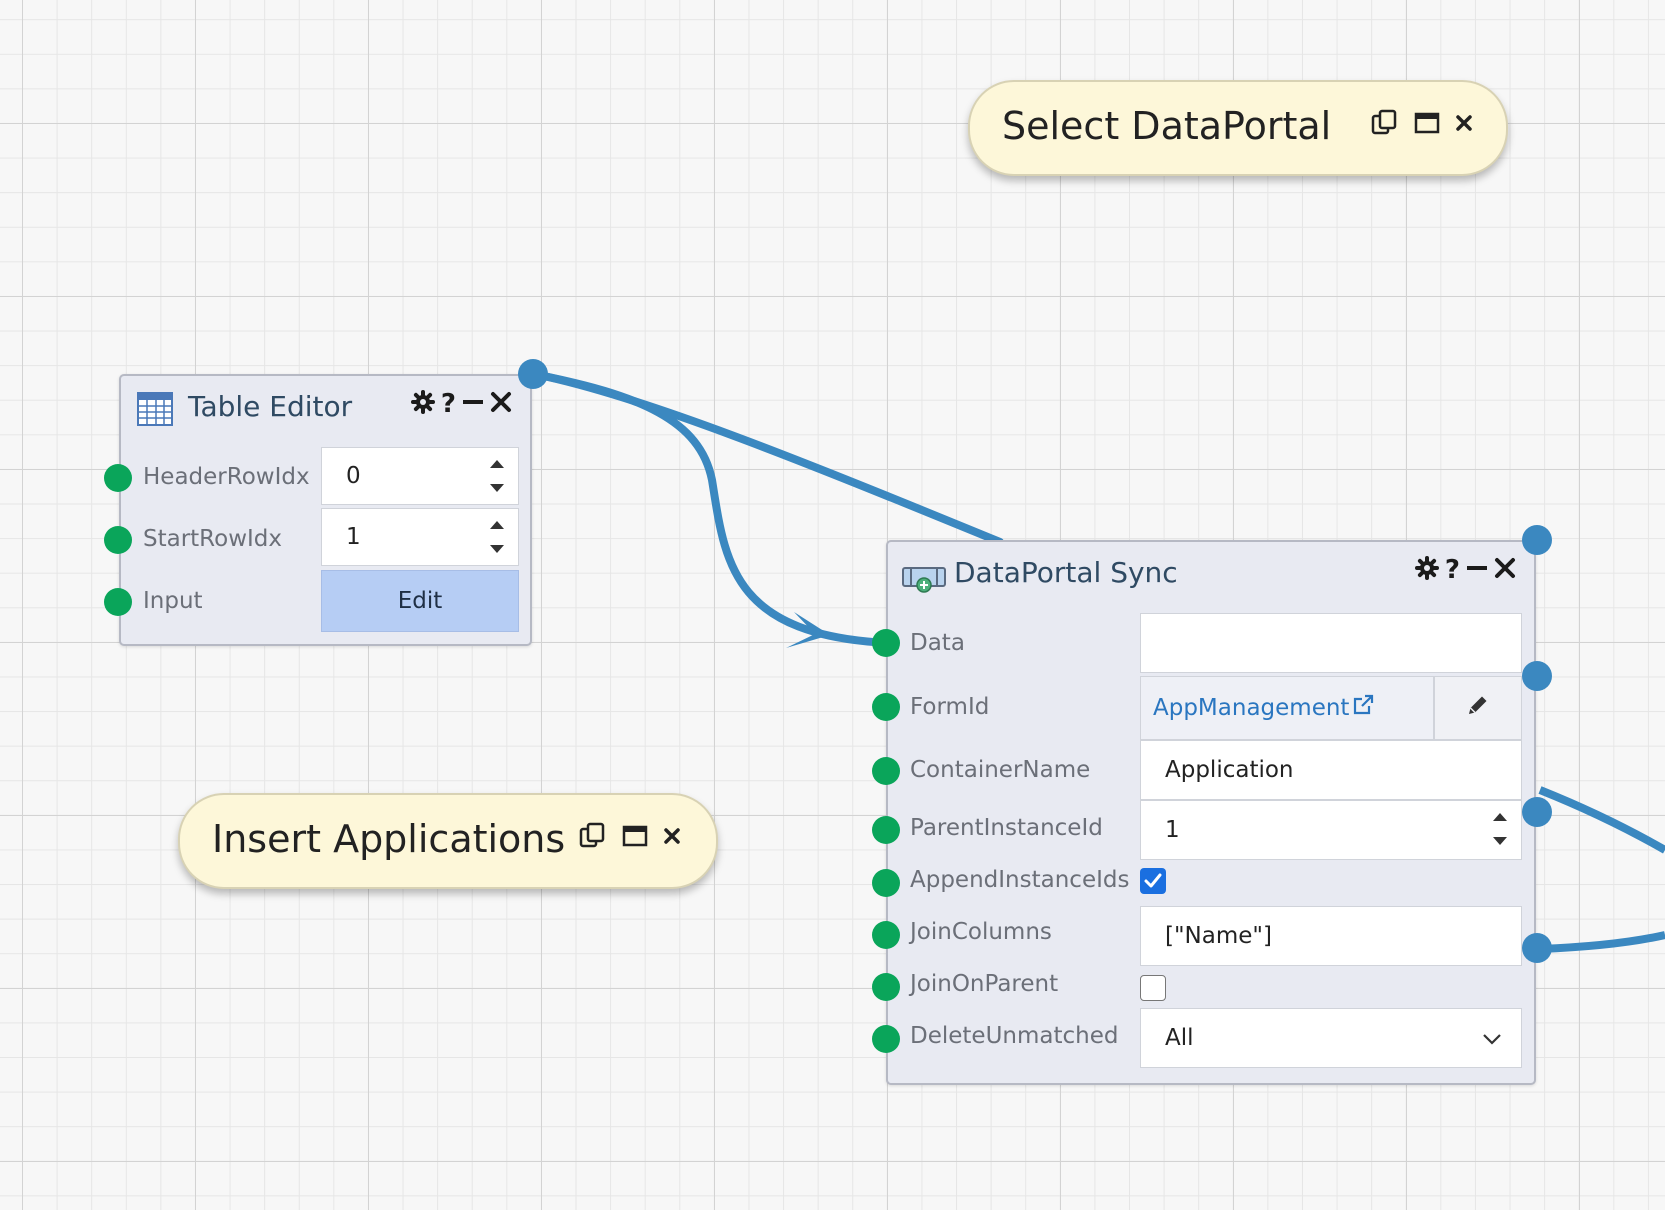  Describe the element at coordinates (155, 411) in the screenshot. I see `table-icon` at that location.